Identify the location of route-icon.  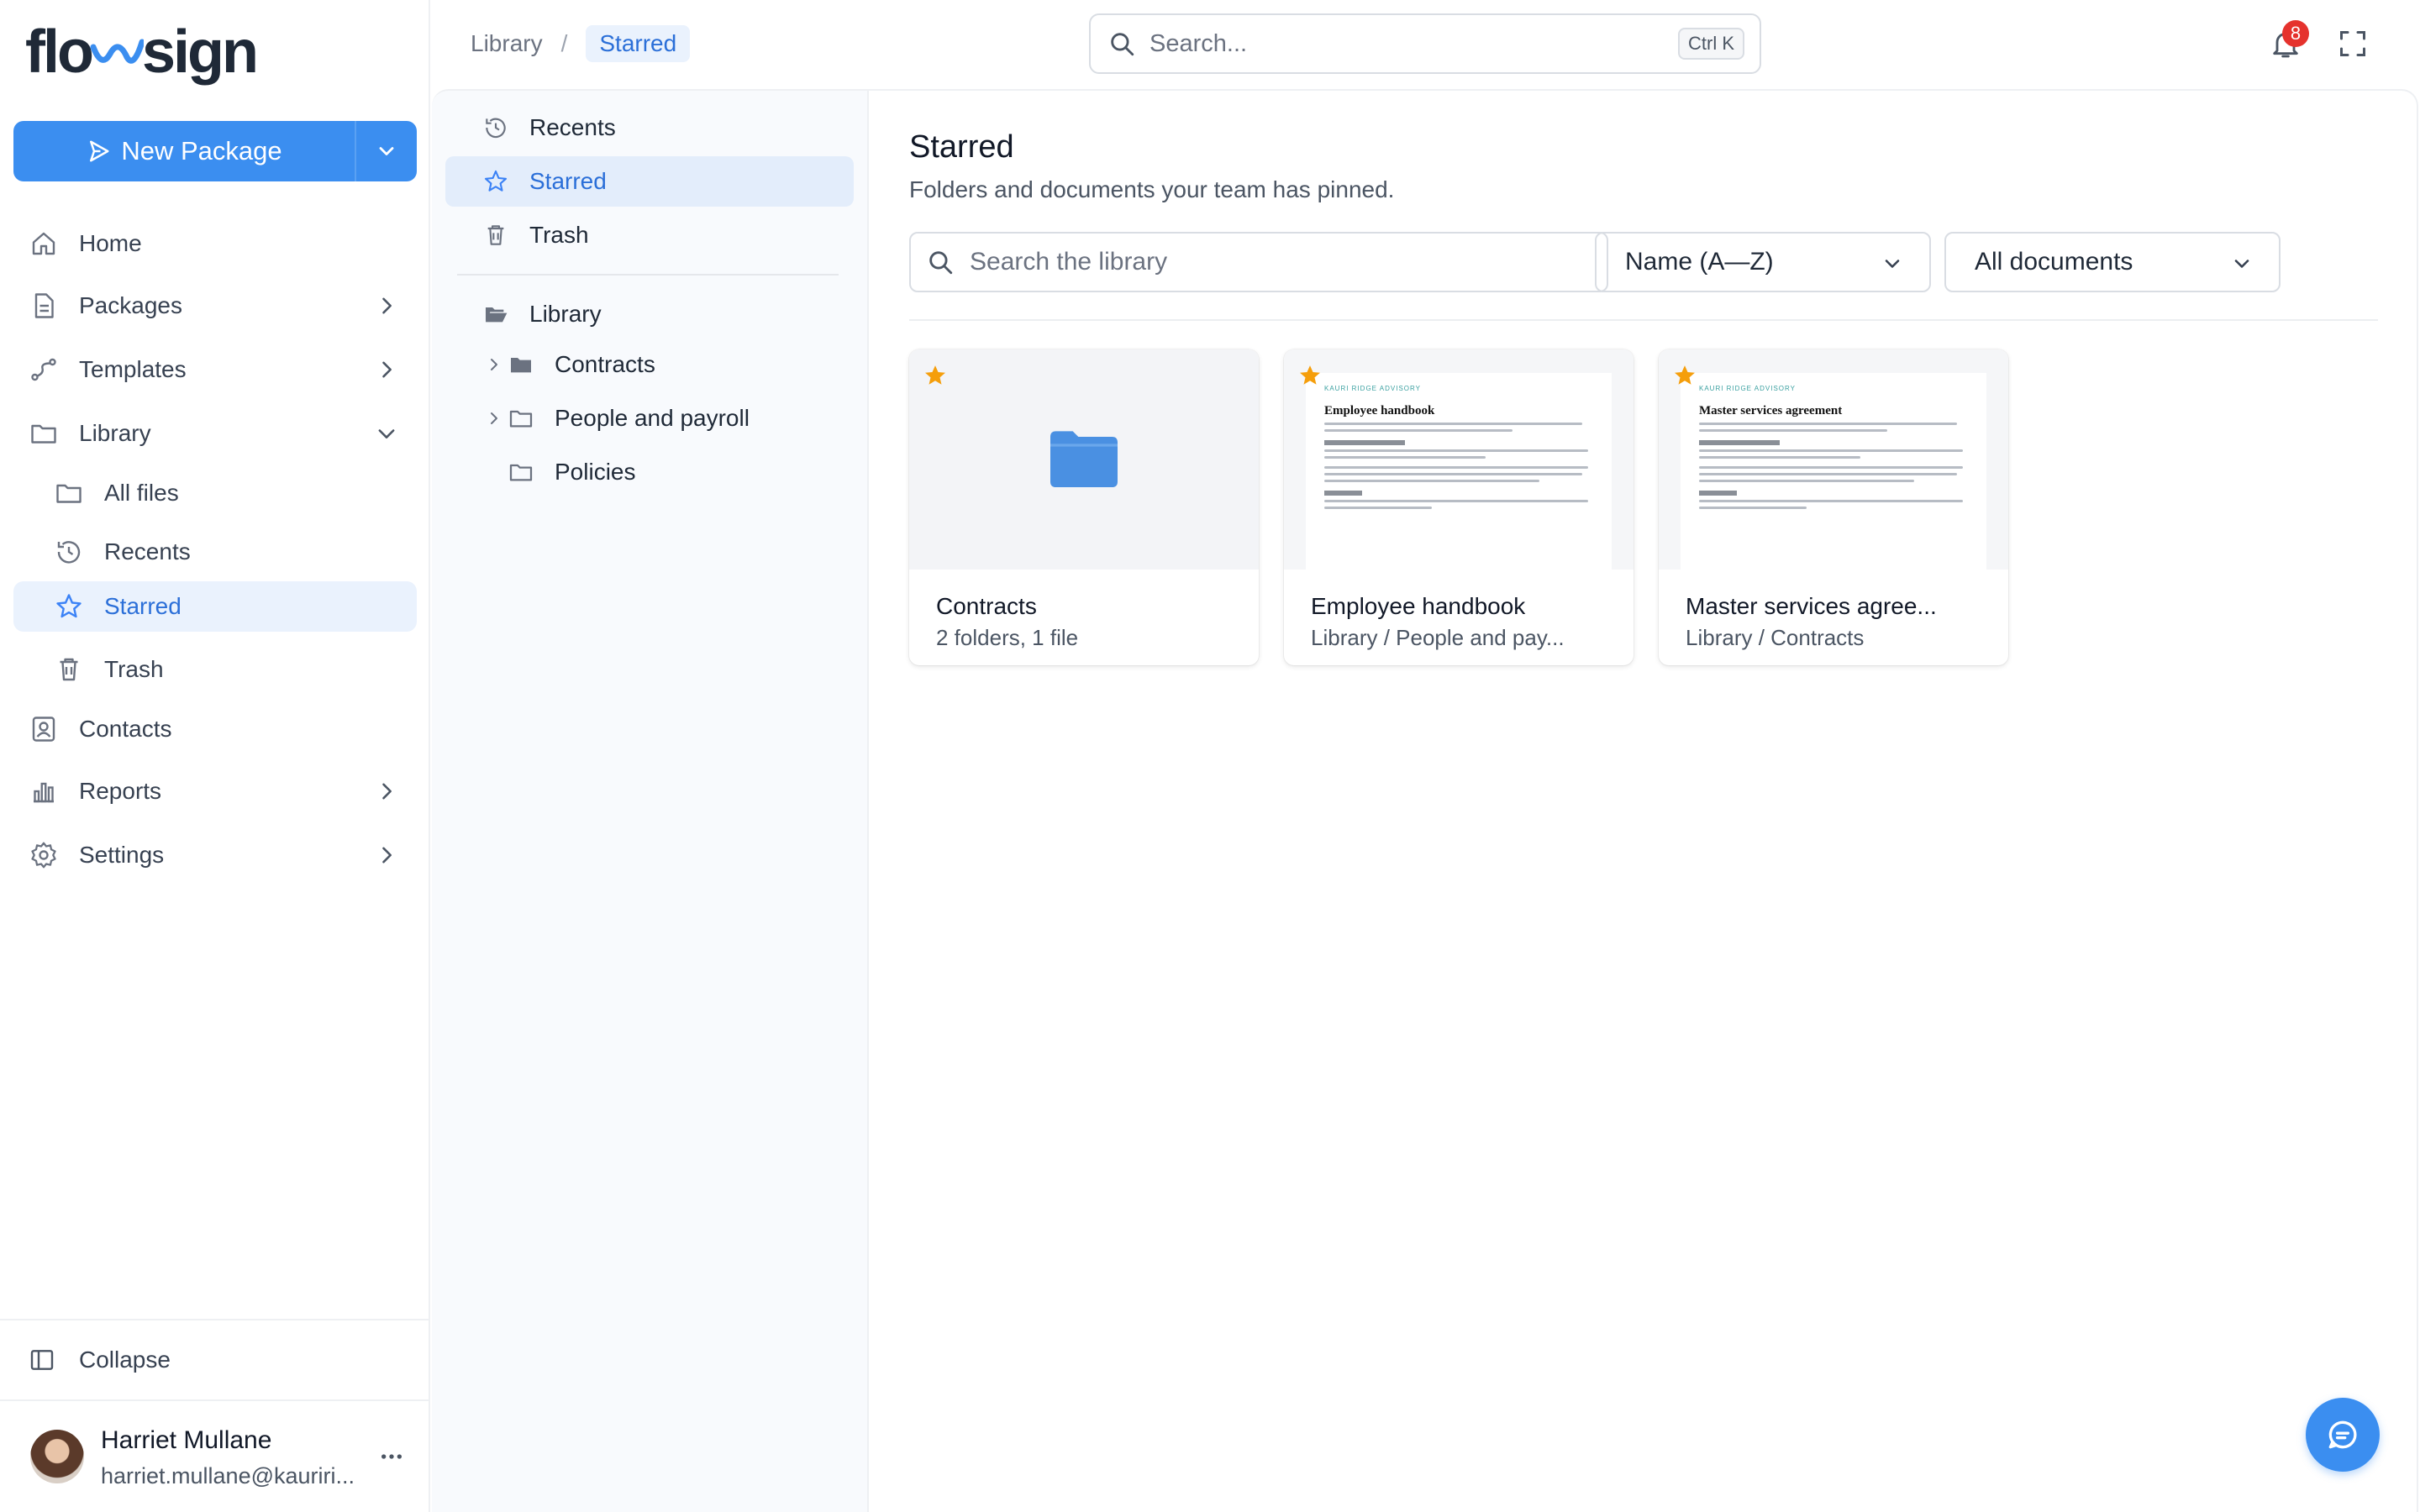
(43, 369).